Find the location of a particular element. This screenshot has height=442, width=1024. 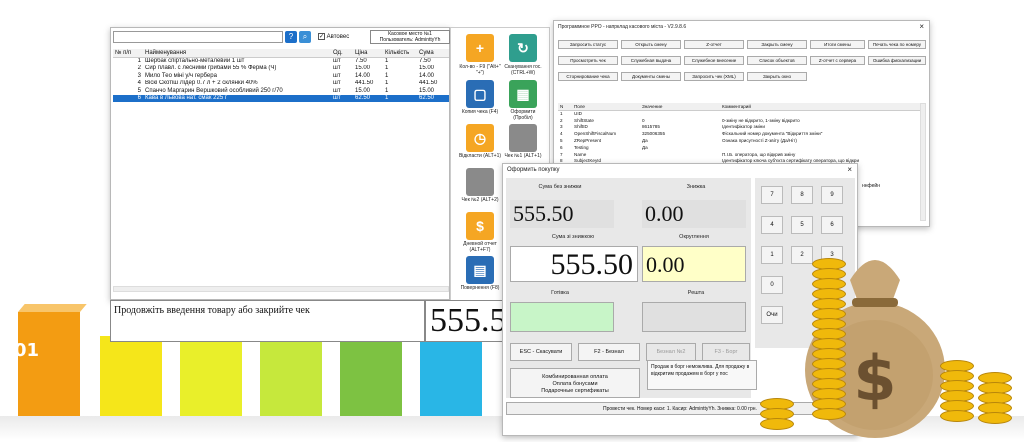

checkout-label: Оформити (Пробіл) is located at coordinates (523, 115).